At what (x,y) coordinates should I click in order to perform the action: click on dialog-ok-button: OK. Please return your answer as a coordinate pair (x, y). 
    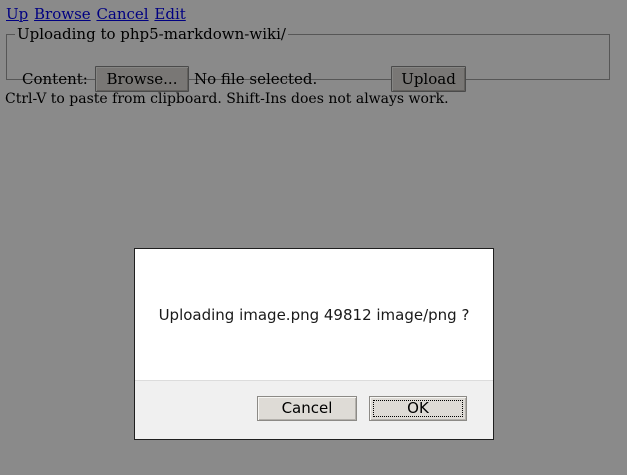
    Looking at the image, I should click on (418, 408).